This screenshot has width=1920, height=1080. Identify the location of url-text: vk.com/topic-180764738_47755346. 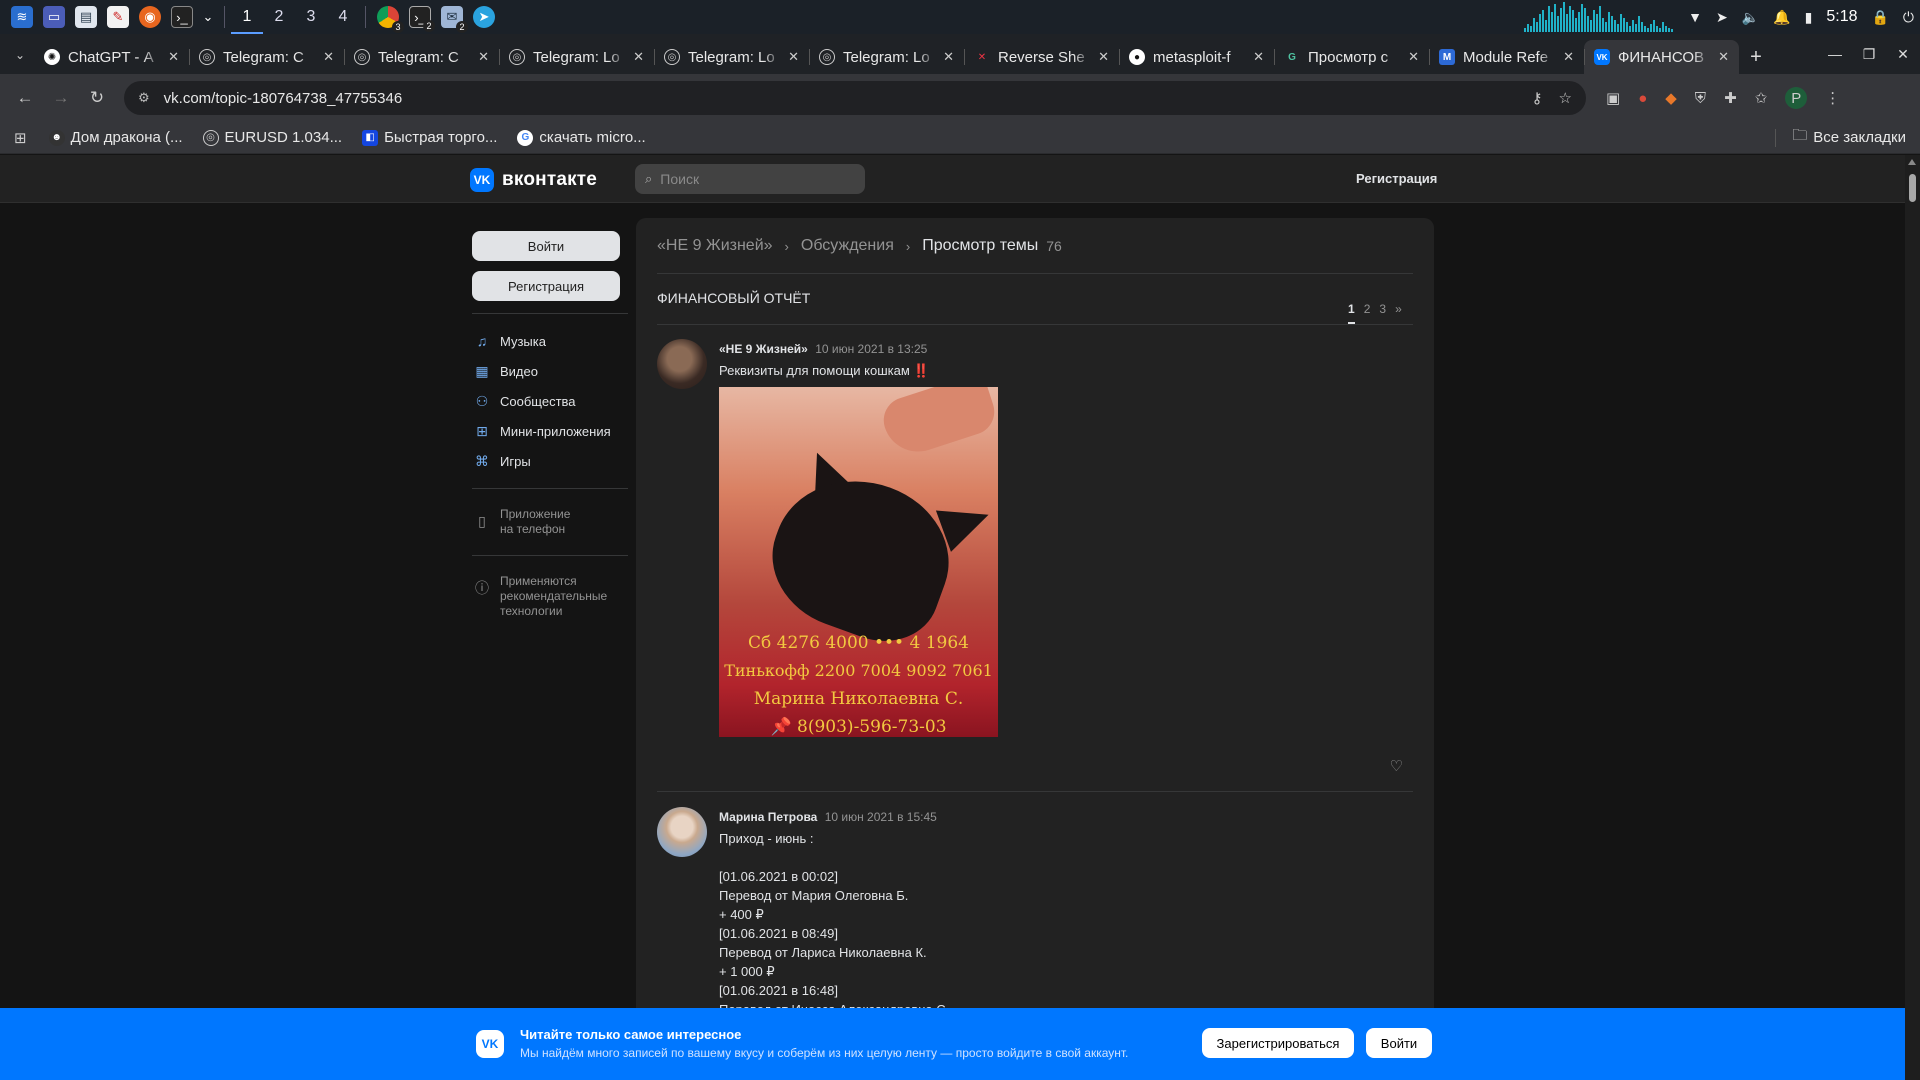
(840, 98).